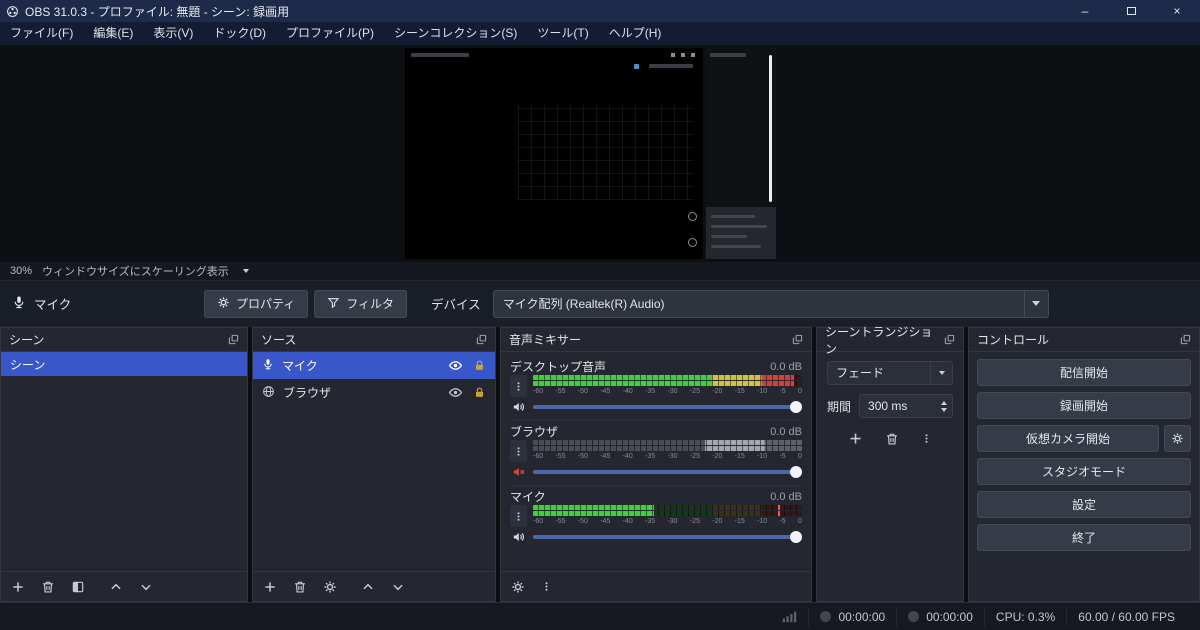  What do you see at coordinates (239, 33) in the screenshot?
I see `menu-docks: ドック(D)` at bounding box center [239, 33].